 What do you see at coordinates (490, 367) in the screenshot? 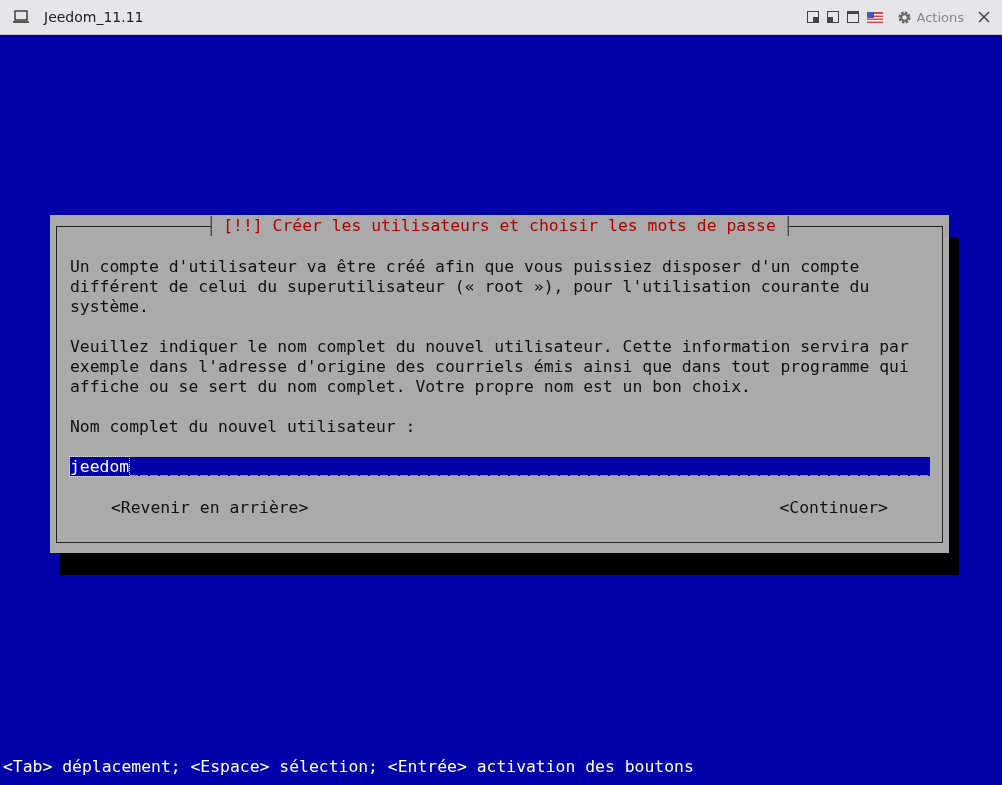
I see `paragraph: Veuillez indiquer le nom complet du nouvel utilisateur. Cette information servira par exemple dans l'adresse d'origine des courriels émis ainsi que dans tout programme qui affiche ou se sert du nom complet. Votre propre nom est un bon choix.` at bounding box center [490, 367].